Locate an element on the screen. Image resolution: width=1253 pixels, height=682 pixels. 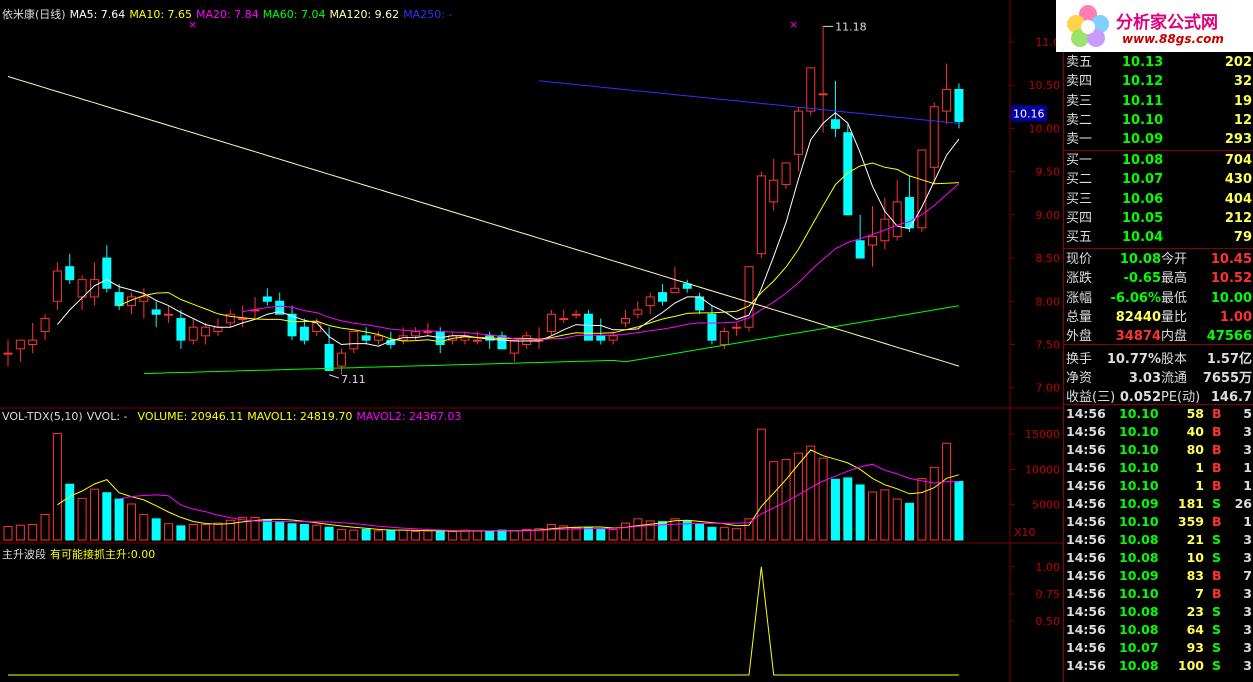
tick-row: 14:56 10.10 40 B 3 is located at coordinates (1158, 432).